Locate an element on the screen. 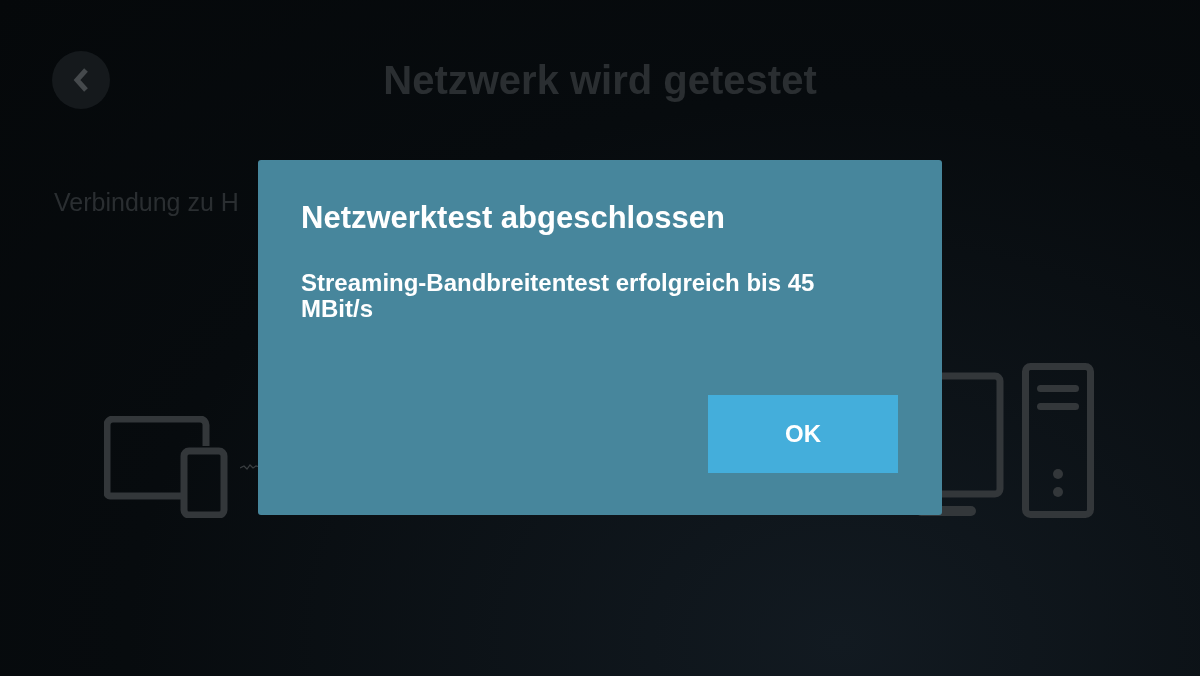 This screenshot has width=1200, height=676. back-icon is located at coordinates (81, 80).